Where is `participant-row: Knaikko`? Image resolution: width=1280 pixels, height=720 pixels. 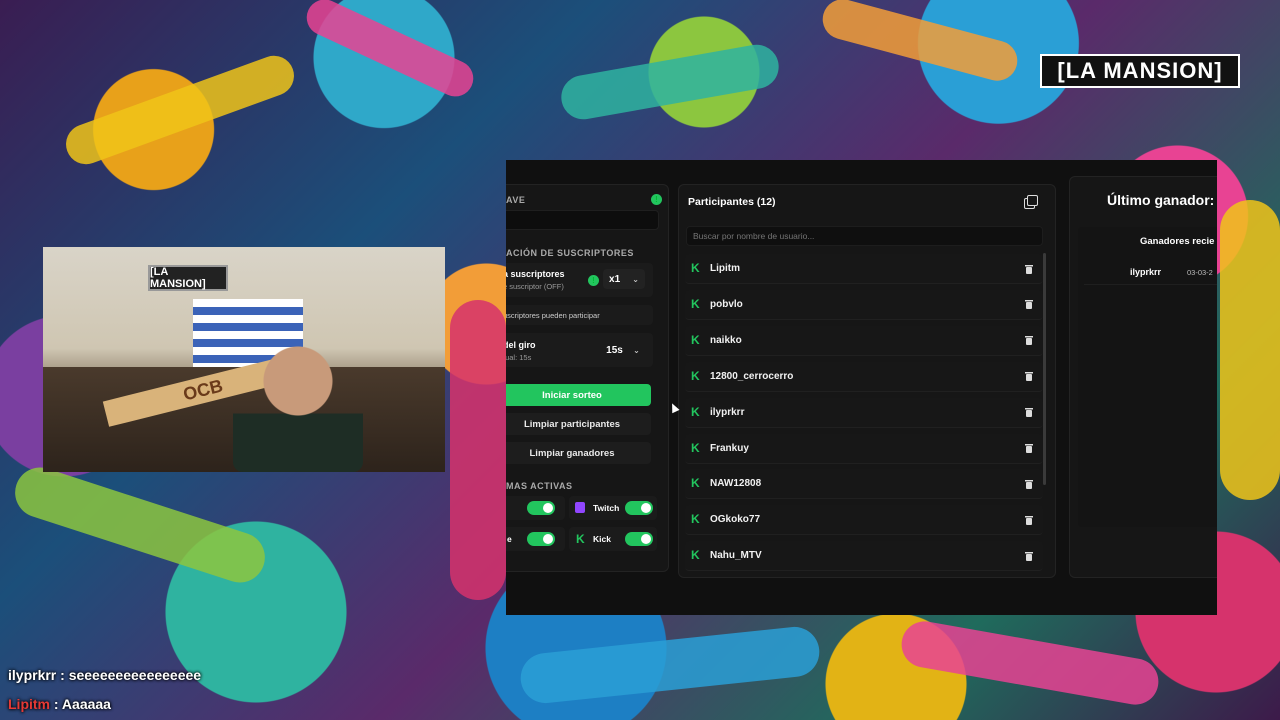 participant-row: Knaikko is located at coordinates (864, 340).